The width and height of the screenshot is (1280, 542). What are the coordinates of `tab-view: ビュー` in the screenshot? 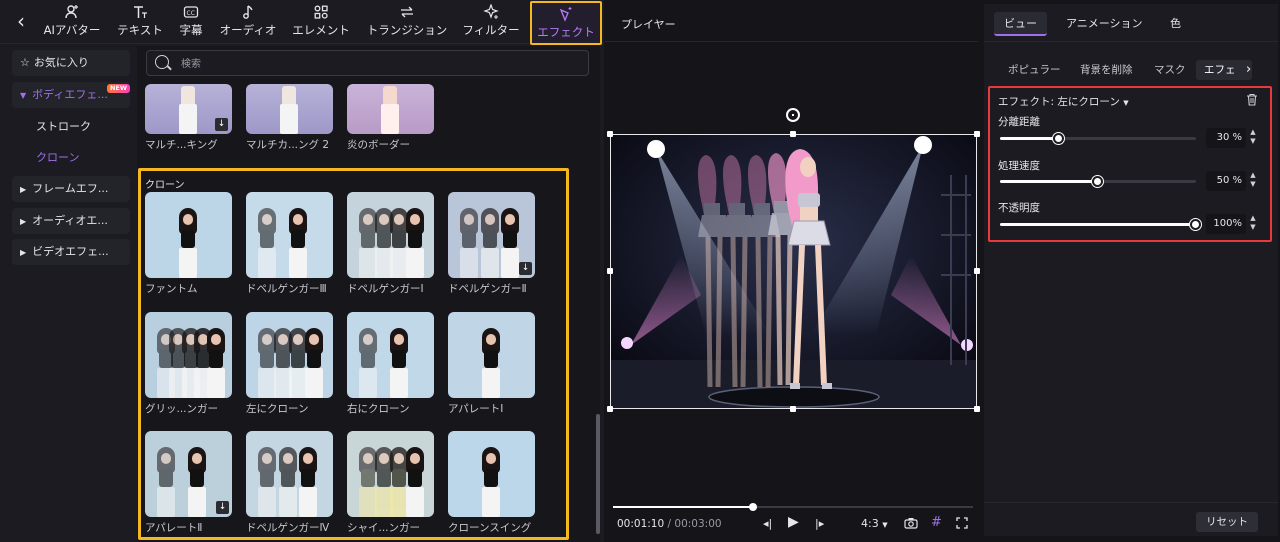 It's located at (1020, 24).